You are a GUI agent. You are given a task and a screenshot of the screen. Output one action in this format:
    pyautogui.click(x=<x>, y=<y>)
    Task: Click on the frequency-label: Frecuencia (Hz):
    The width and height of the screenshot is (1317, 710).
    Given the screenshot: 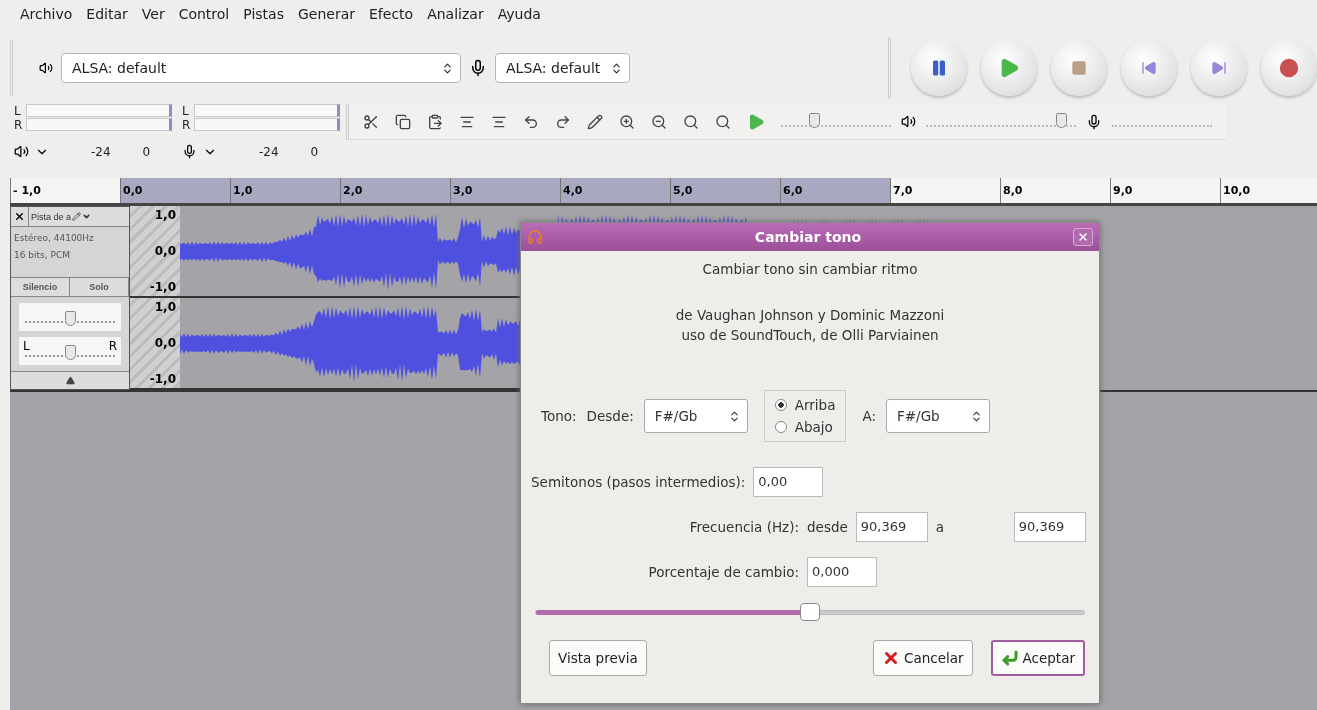 What is the action you would take?
    pyautogui.click(x=743, y=526)
    